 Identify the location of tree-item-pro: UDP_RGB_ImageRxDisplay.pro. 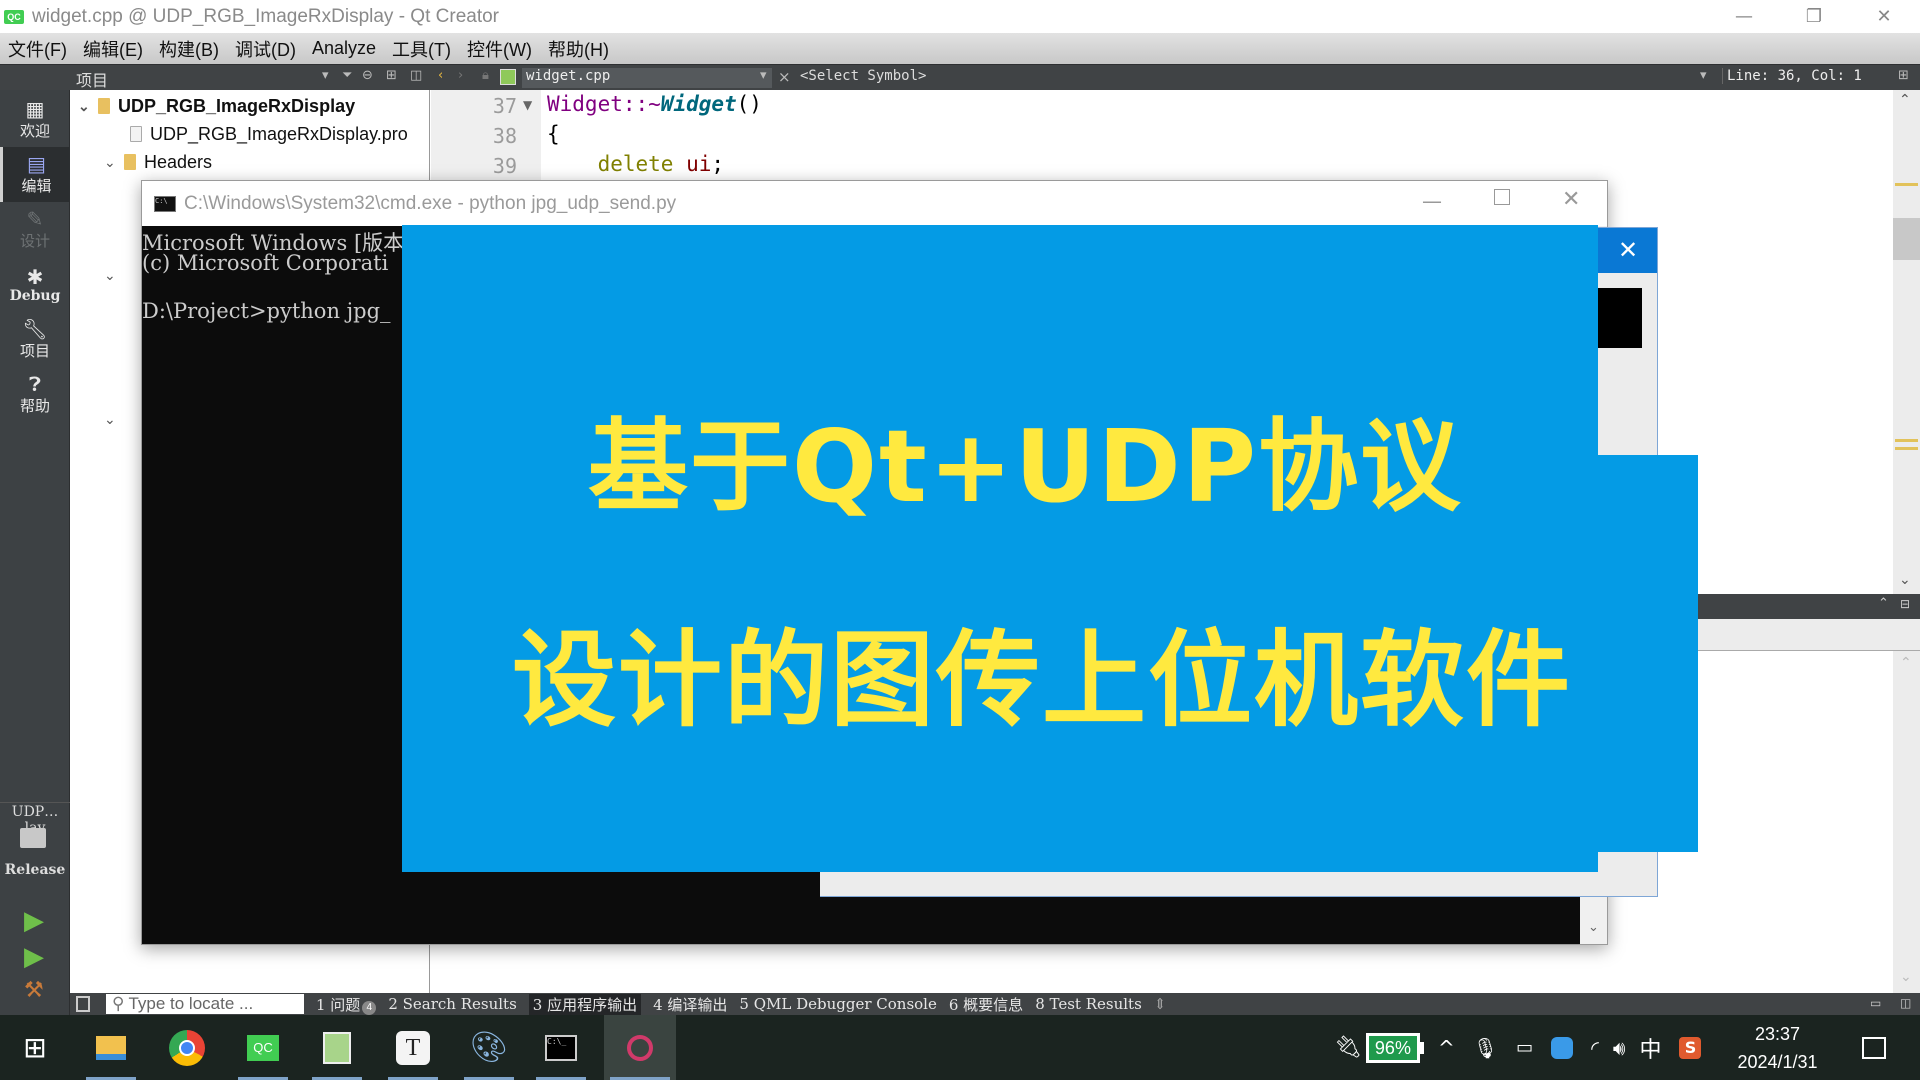
(269, 134).